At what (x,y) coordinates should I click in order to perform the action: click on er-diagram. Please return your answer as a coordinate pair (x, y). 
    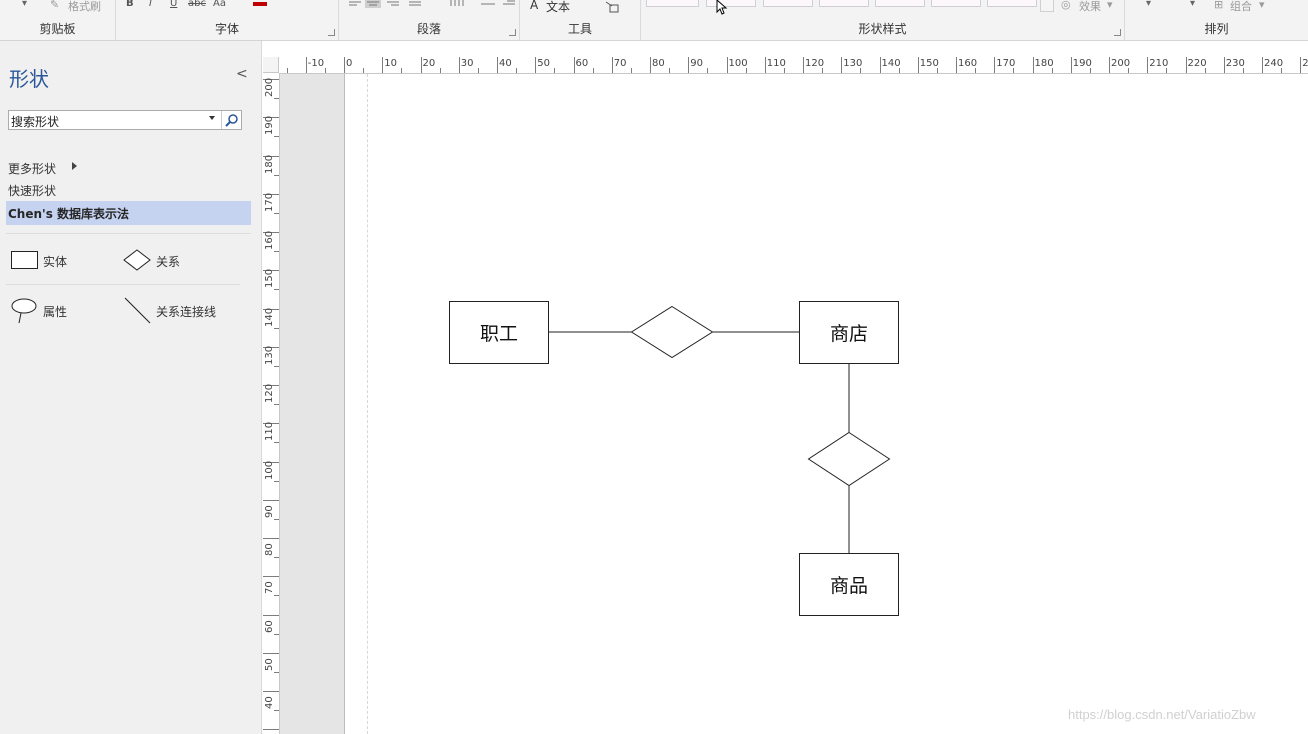
    Looking at the image, I should click on (674, 458).